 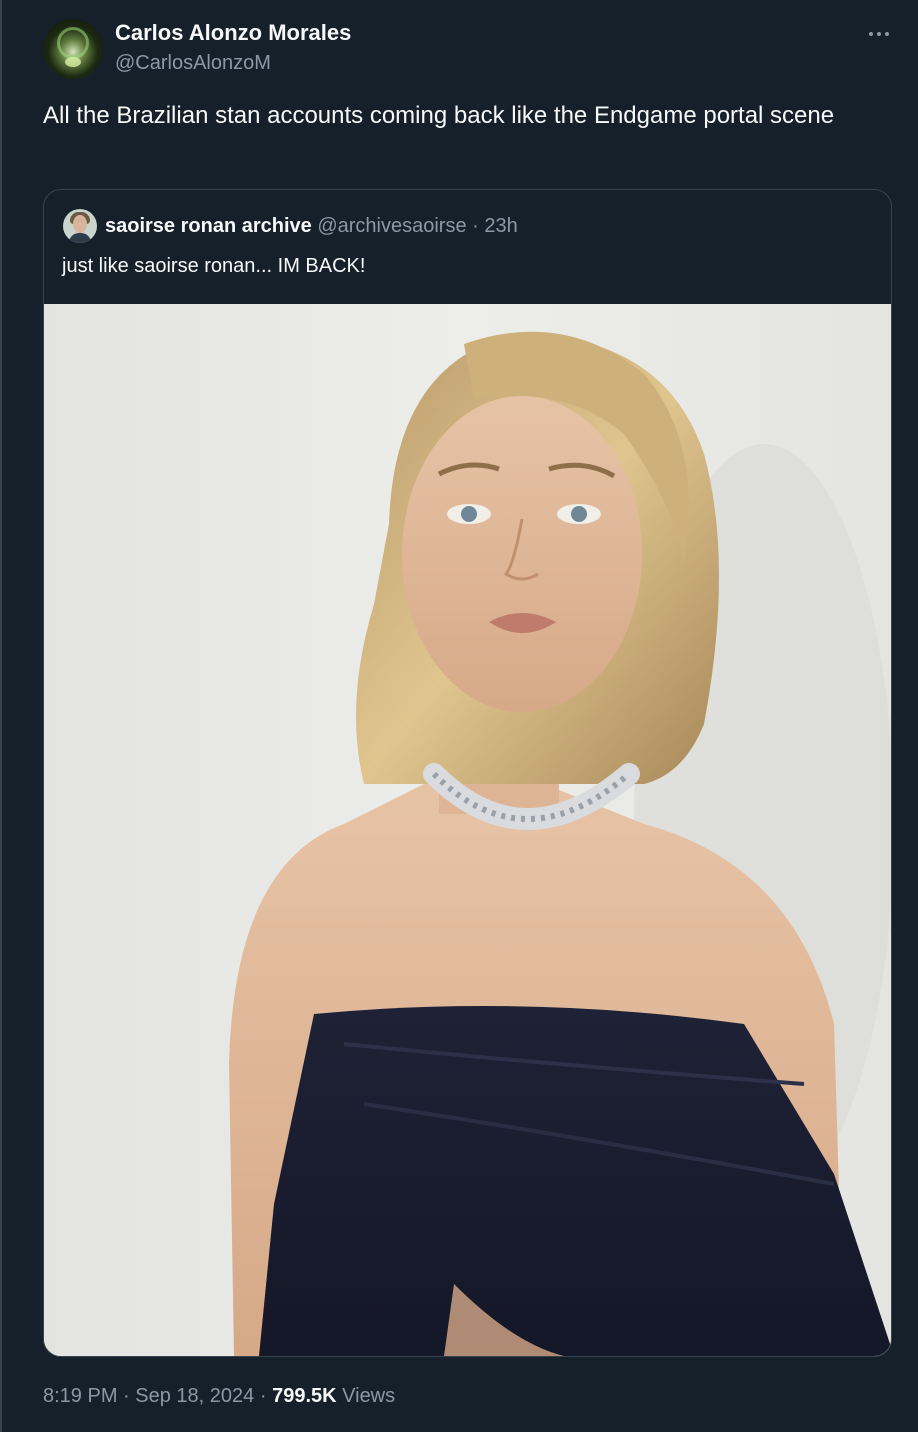 I want to click on avatar-glow-graphic, so click(x=73, y=62).